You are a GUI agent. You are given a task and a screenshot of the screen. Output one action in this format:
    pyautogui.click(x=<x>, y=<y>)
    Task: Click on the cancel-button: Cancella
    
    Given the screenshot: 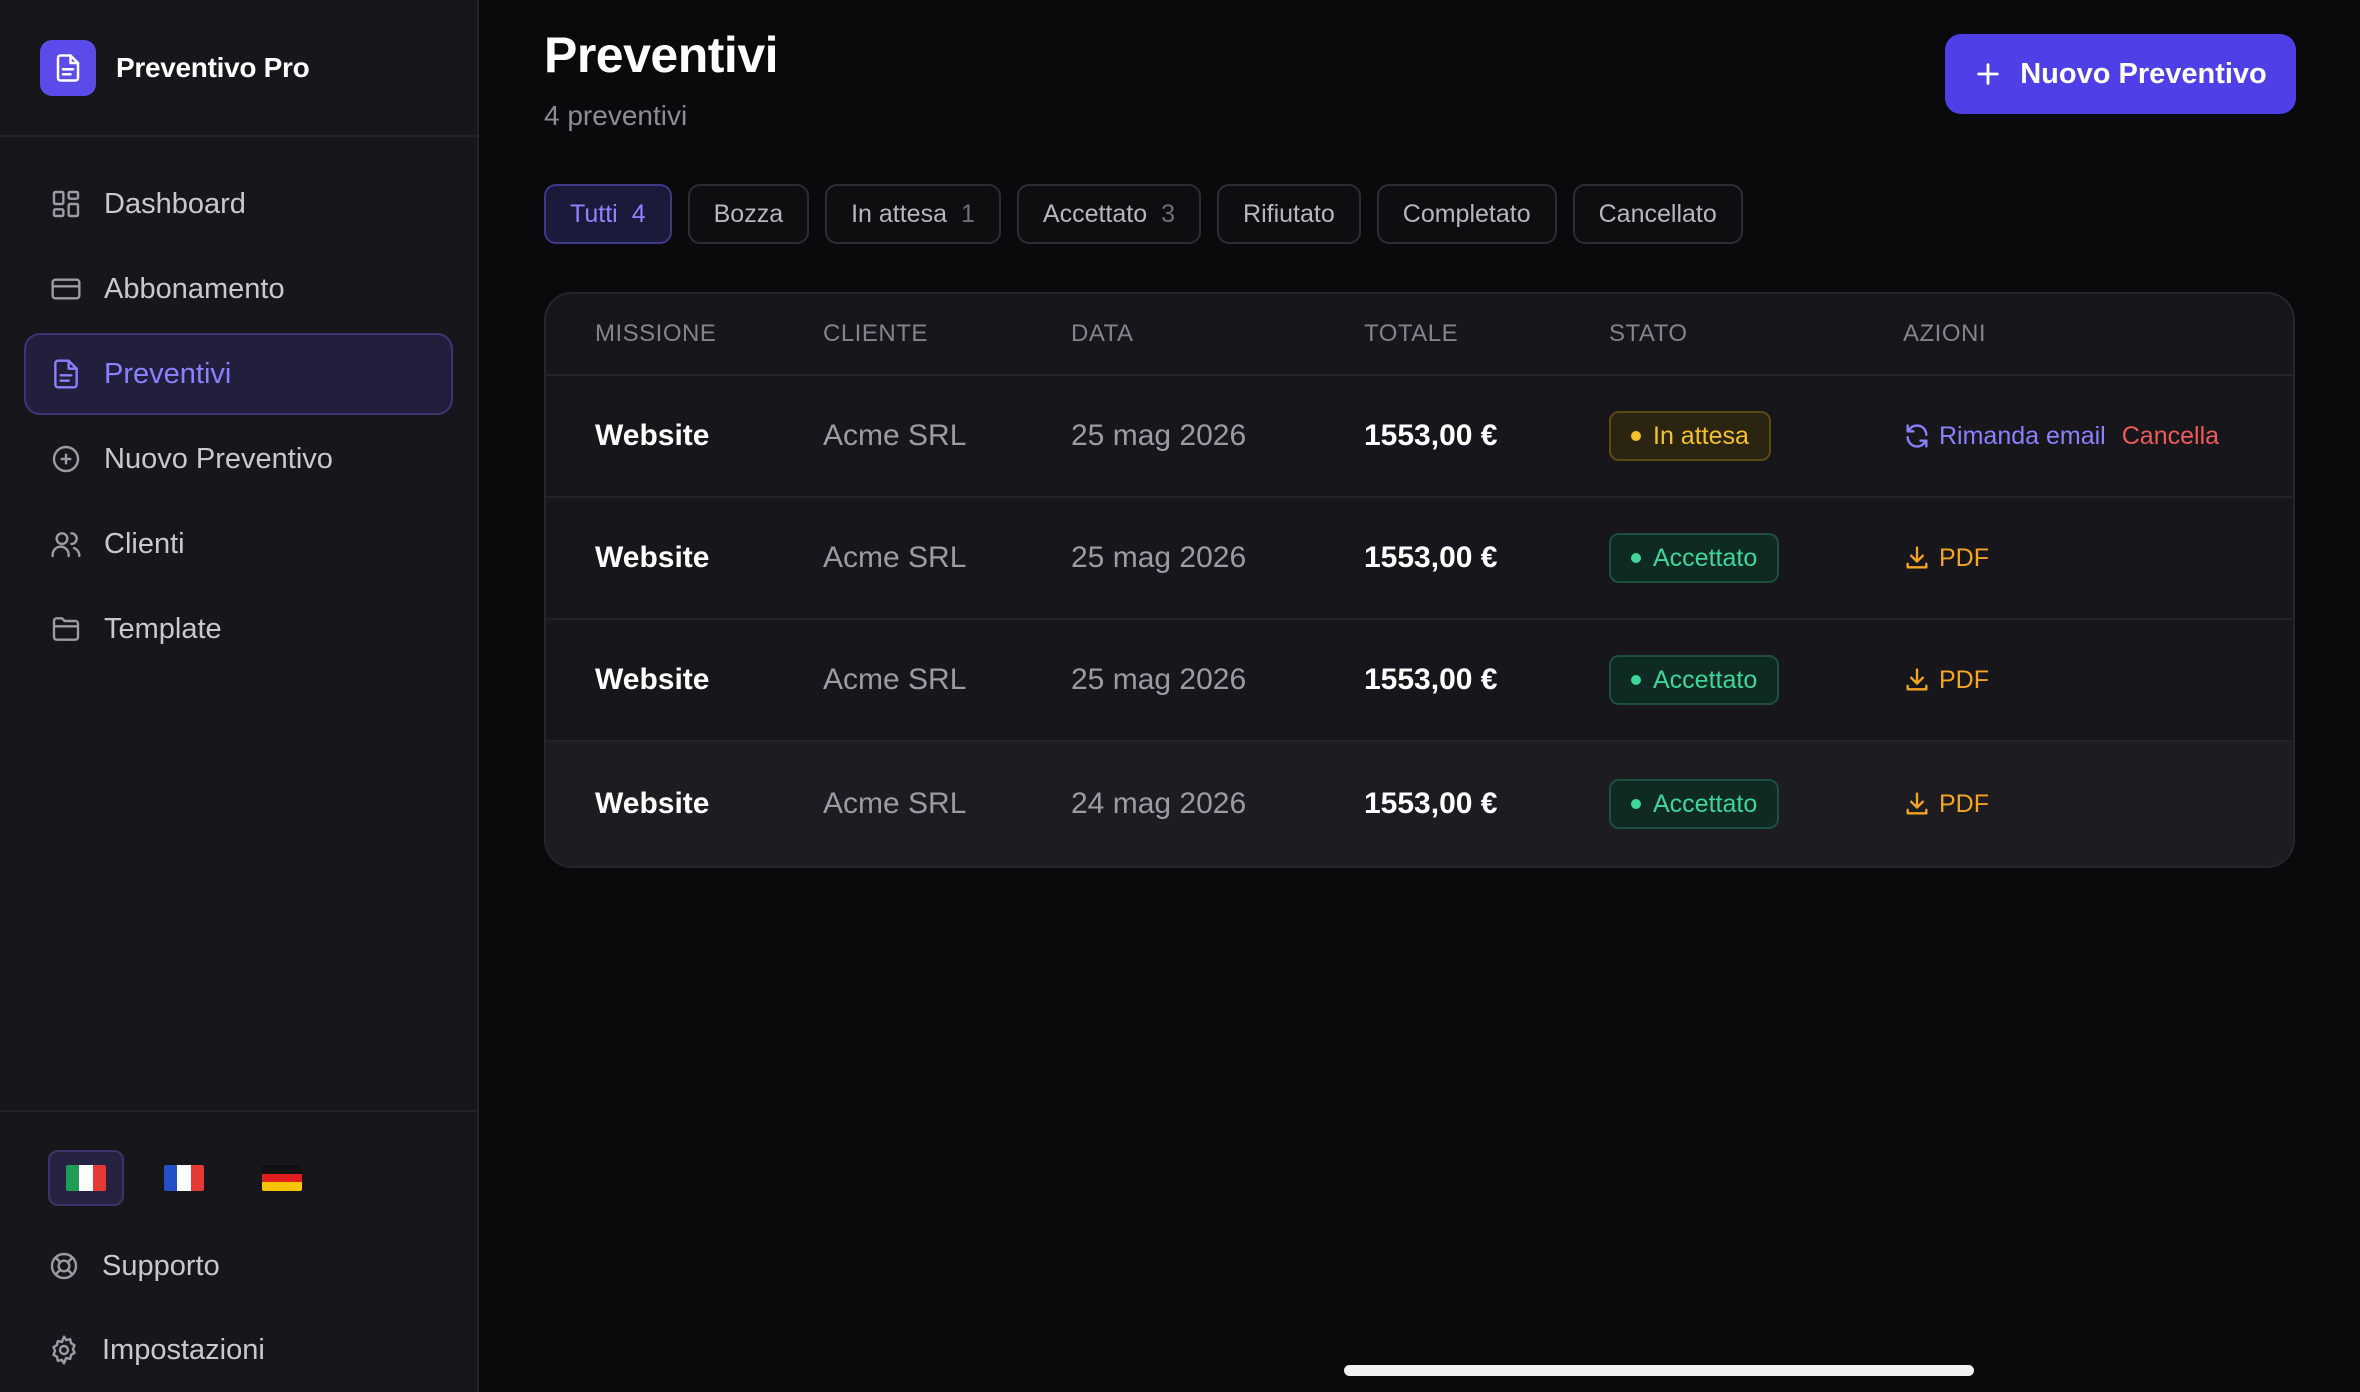 What is the action you would take?
    pyautogui.click(x=2170, y=436)
    